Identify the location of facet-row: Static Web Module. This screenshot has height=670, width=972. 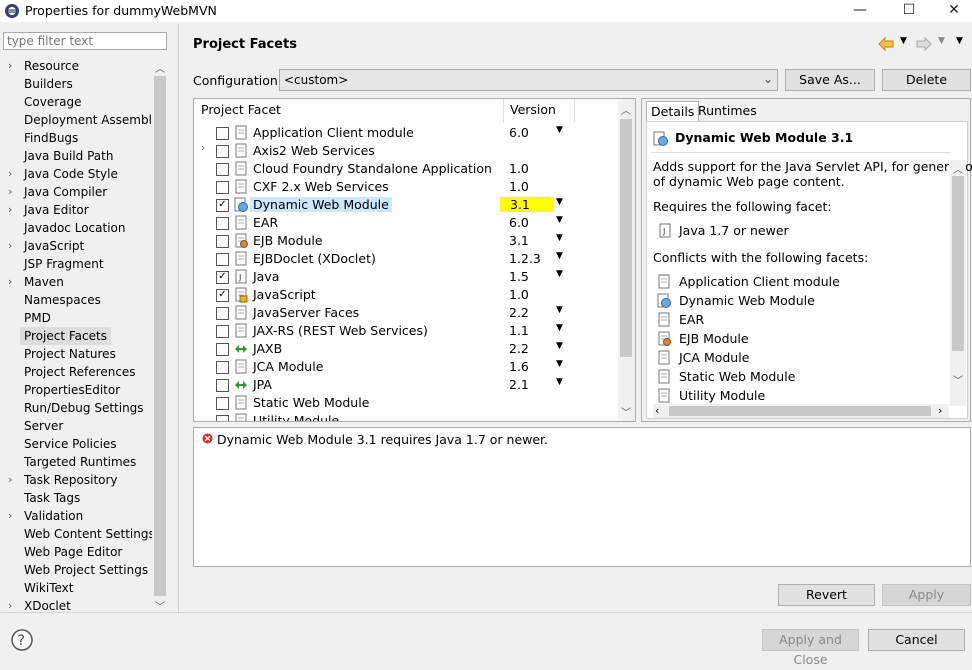
(404, 403).